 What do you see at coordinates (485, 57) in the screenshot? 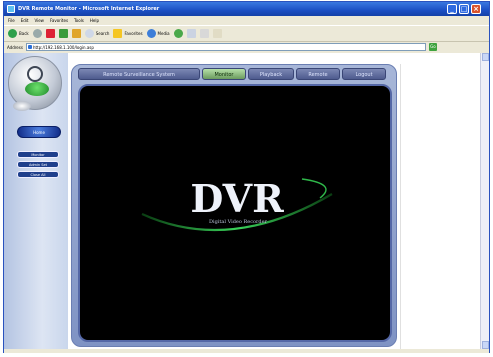
I see `scroll-up-icon` at bounding box center [485, 57].